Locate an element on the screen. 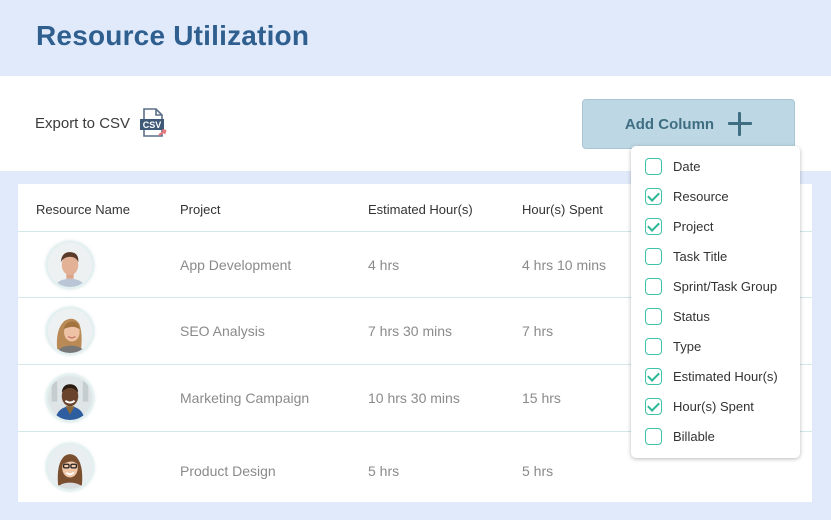 The height and width of the screenshot is (520, 831). column-header-project: Project is located at coordinates (200, 209).